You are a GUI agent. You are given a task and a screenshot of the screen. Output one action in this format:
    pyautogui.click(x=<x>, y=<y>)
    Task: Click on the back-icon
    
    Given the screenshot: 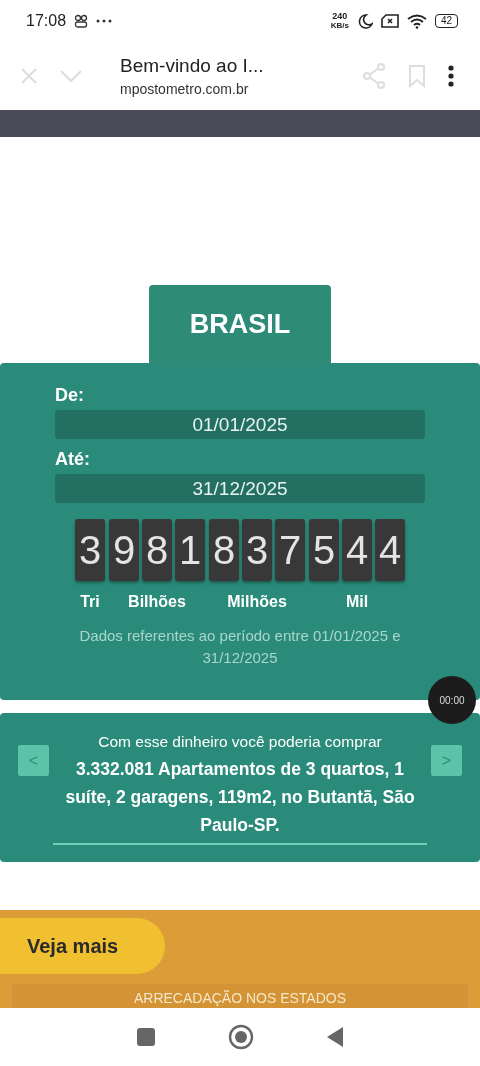 What is the action you would take?
    pyautogui.click(x=335, y=1037)
    